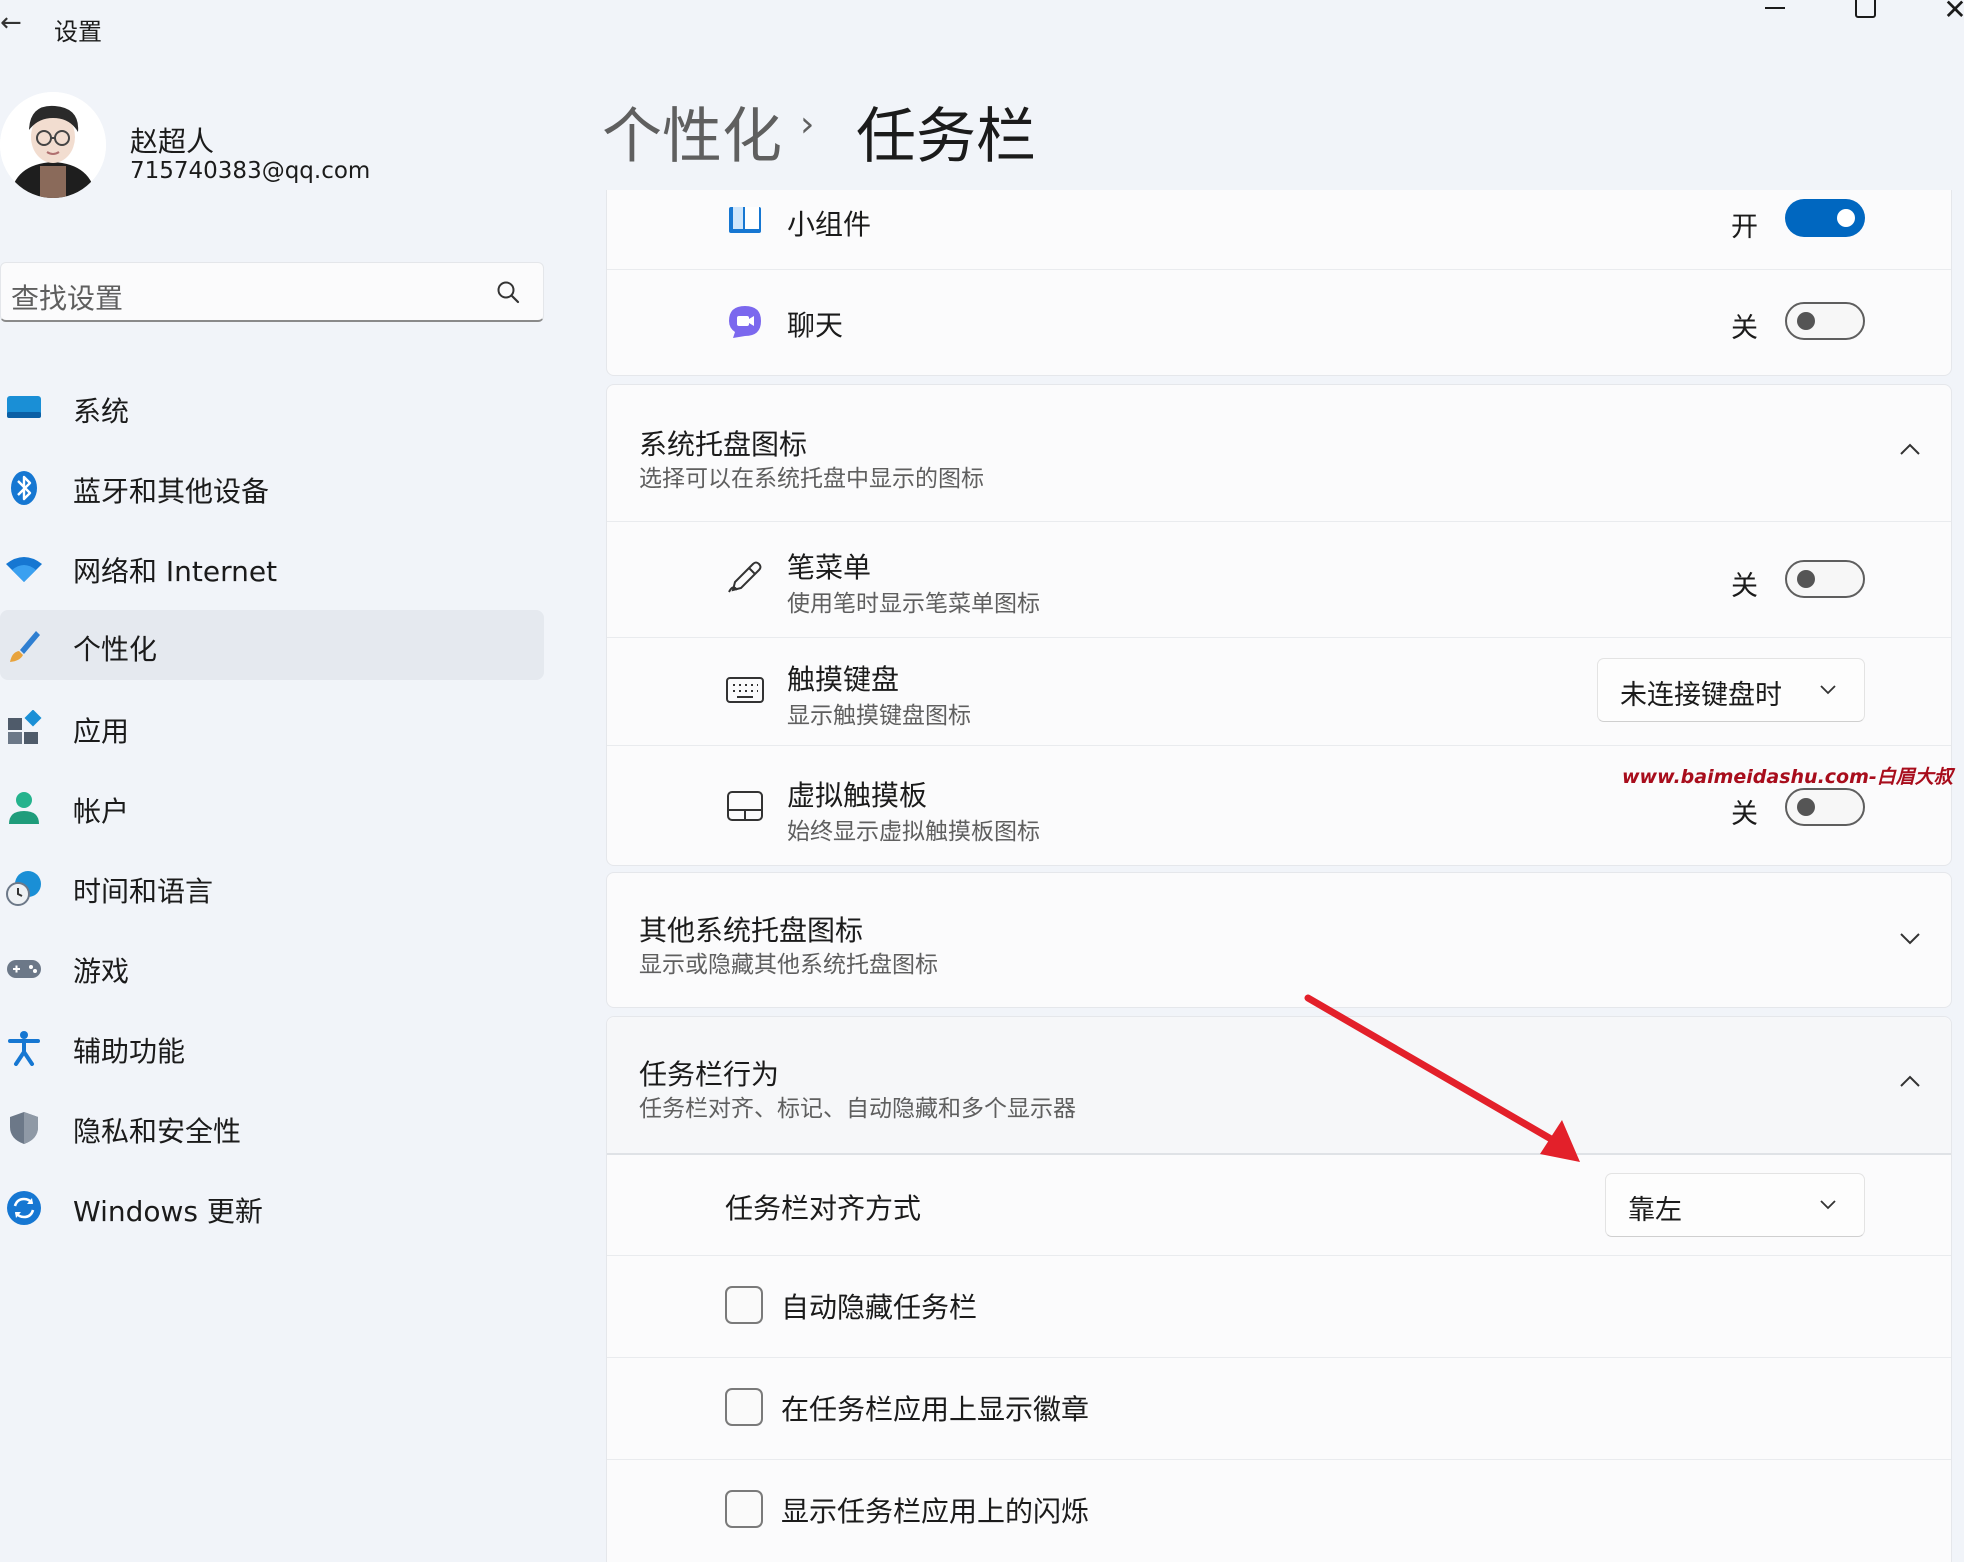 The height and width of the screenshot is (1562, 1964). Describe the element at coordinates (1775, 8) in the screenshot. I see `minimize-icon` at that location.